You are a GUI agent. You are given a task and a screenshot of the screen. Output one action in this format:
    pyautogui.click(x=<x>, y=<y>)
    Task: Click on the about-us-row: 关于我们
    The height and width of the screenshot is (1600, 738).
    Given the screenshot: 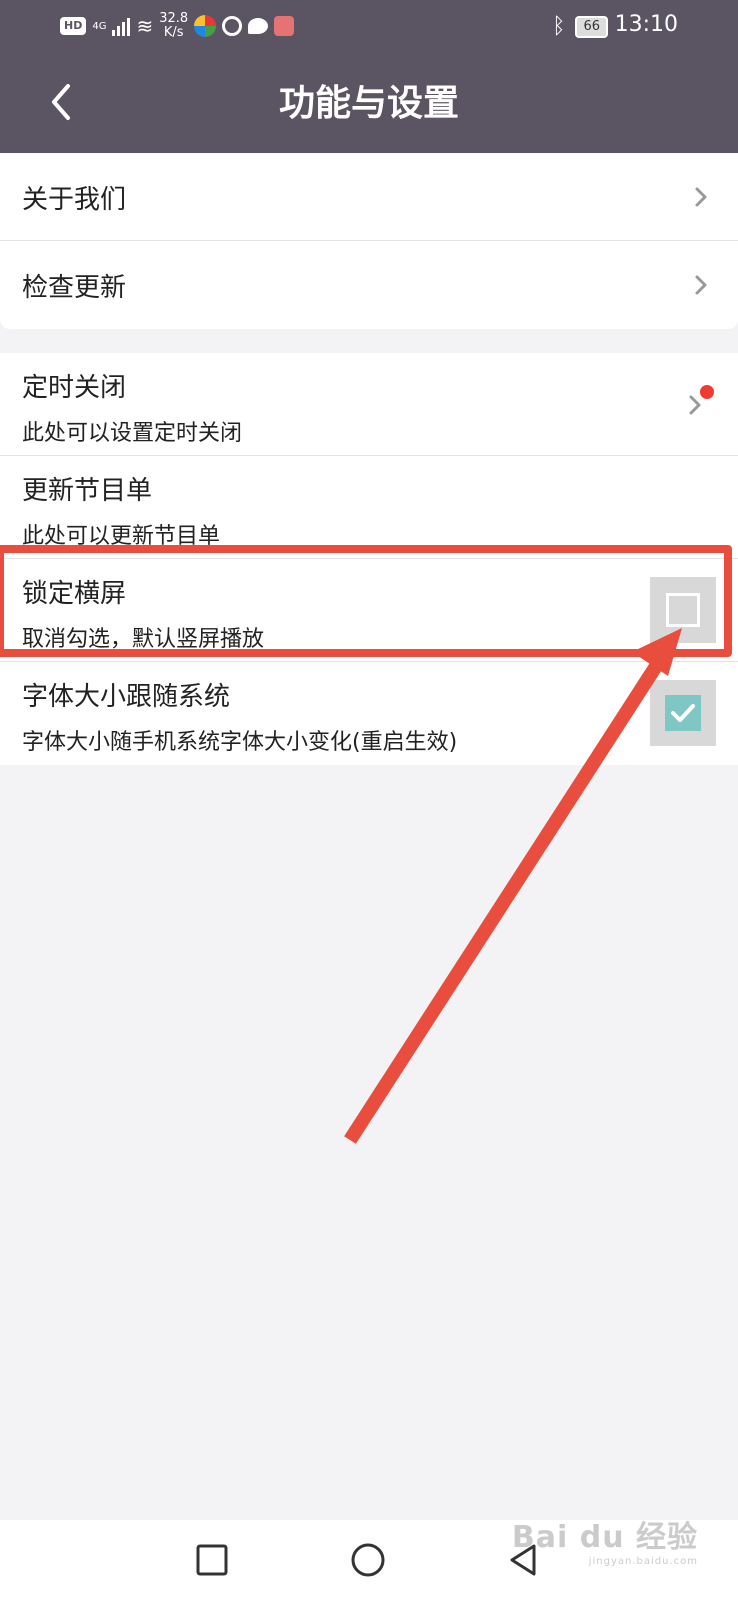 What is the action you would take?
    pyautogui.click(x=369, y=197)
    